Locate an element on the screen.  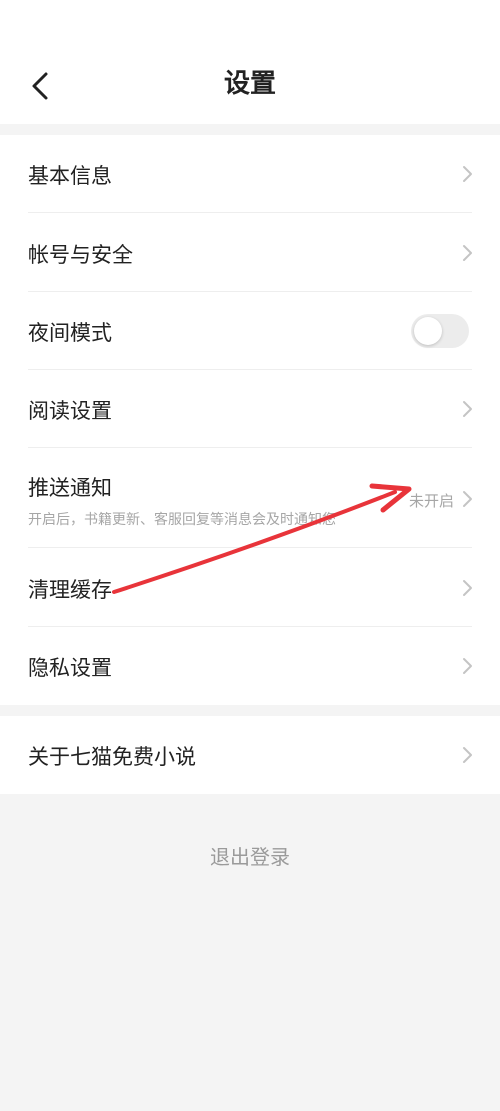
settings-item-label: 隐私设置 is located at coordinates (70, 668).